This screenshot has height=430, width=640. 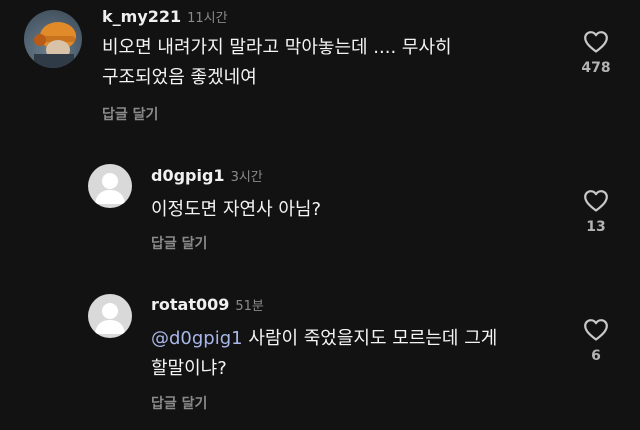 I want to click on comment-text-line: 구조되었음 좋겠네여, so click(x=179, y=77).